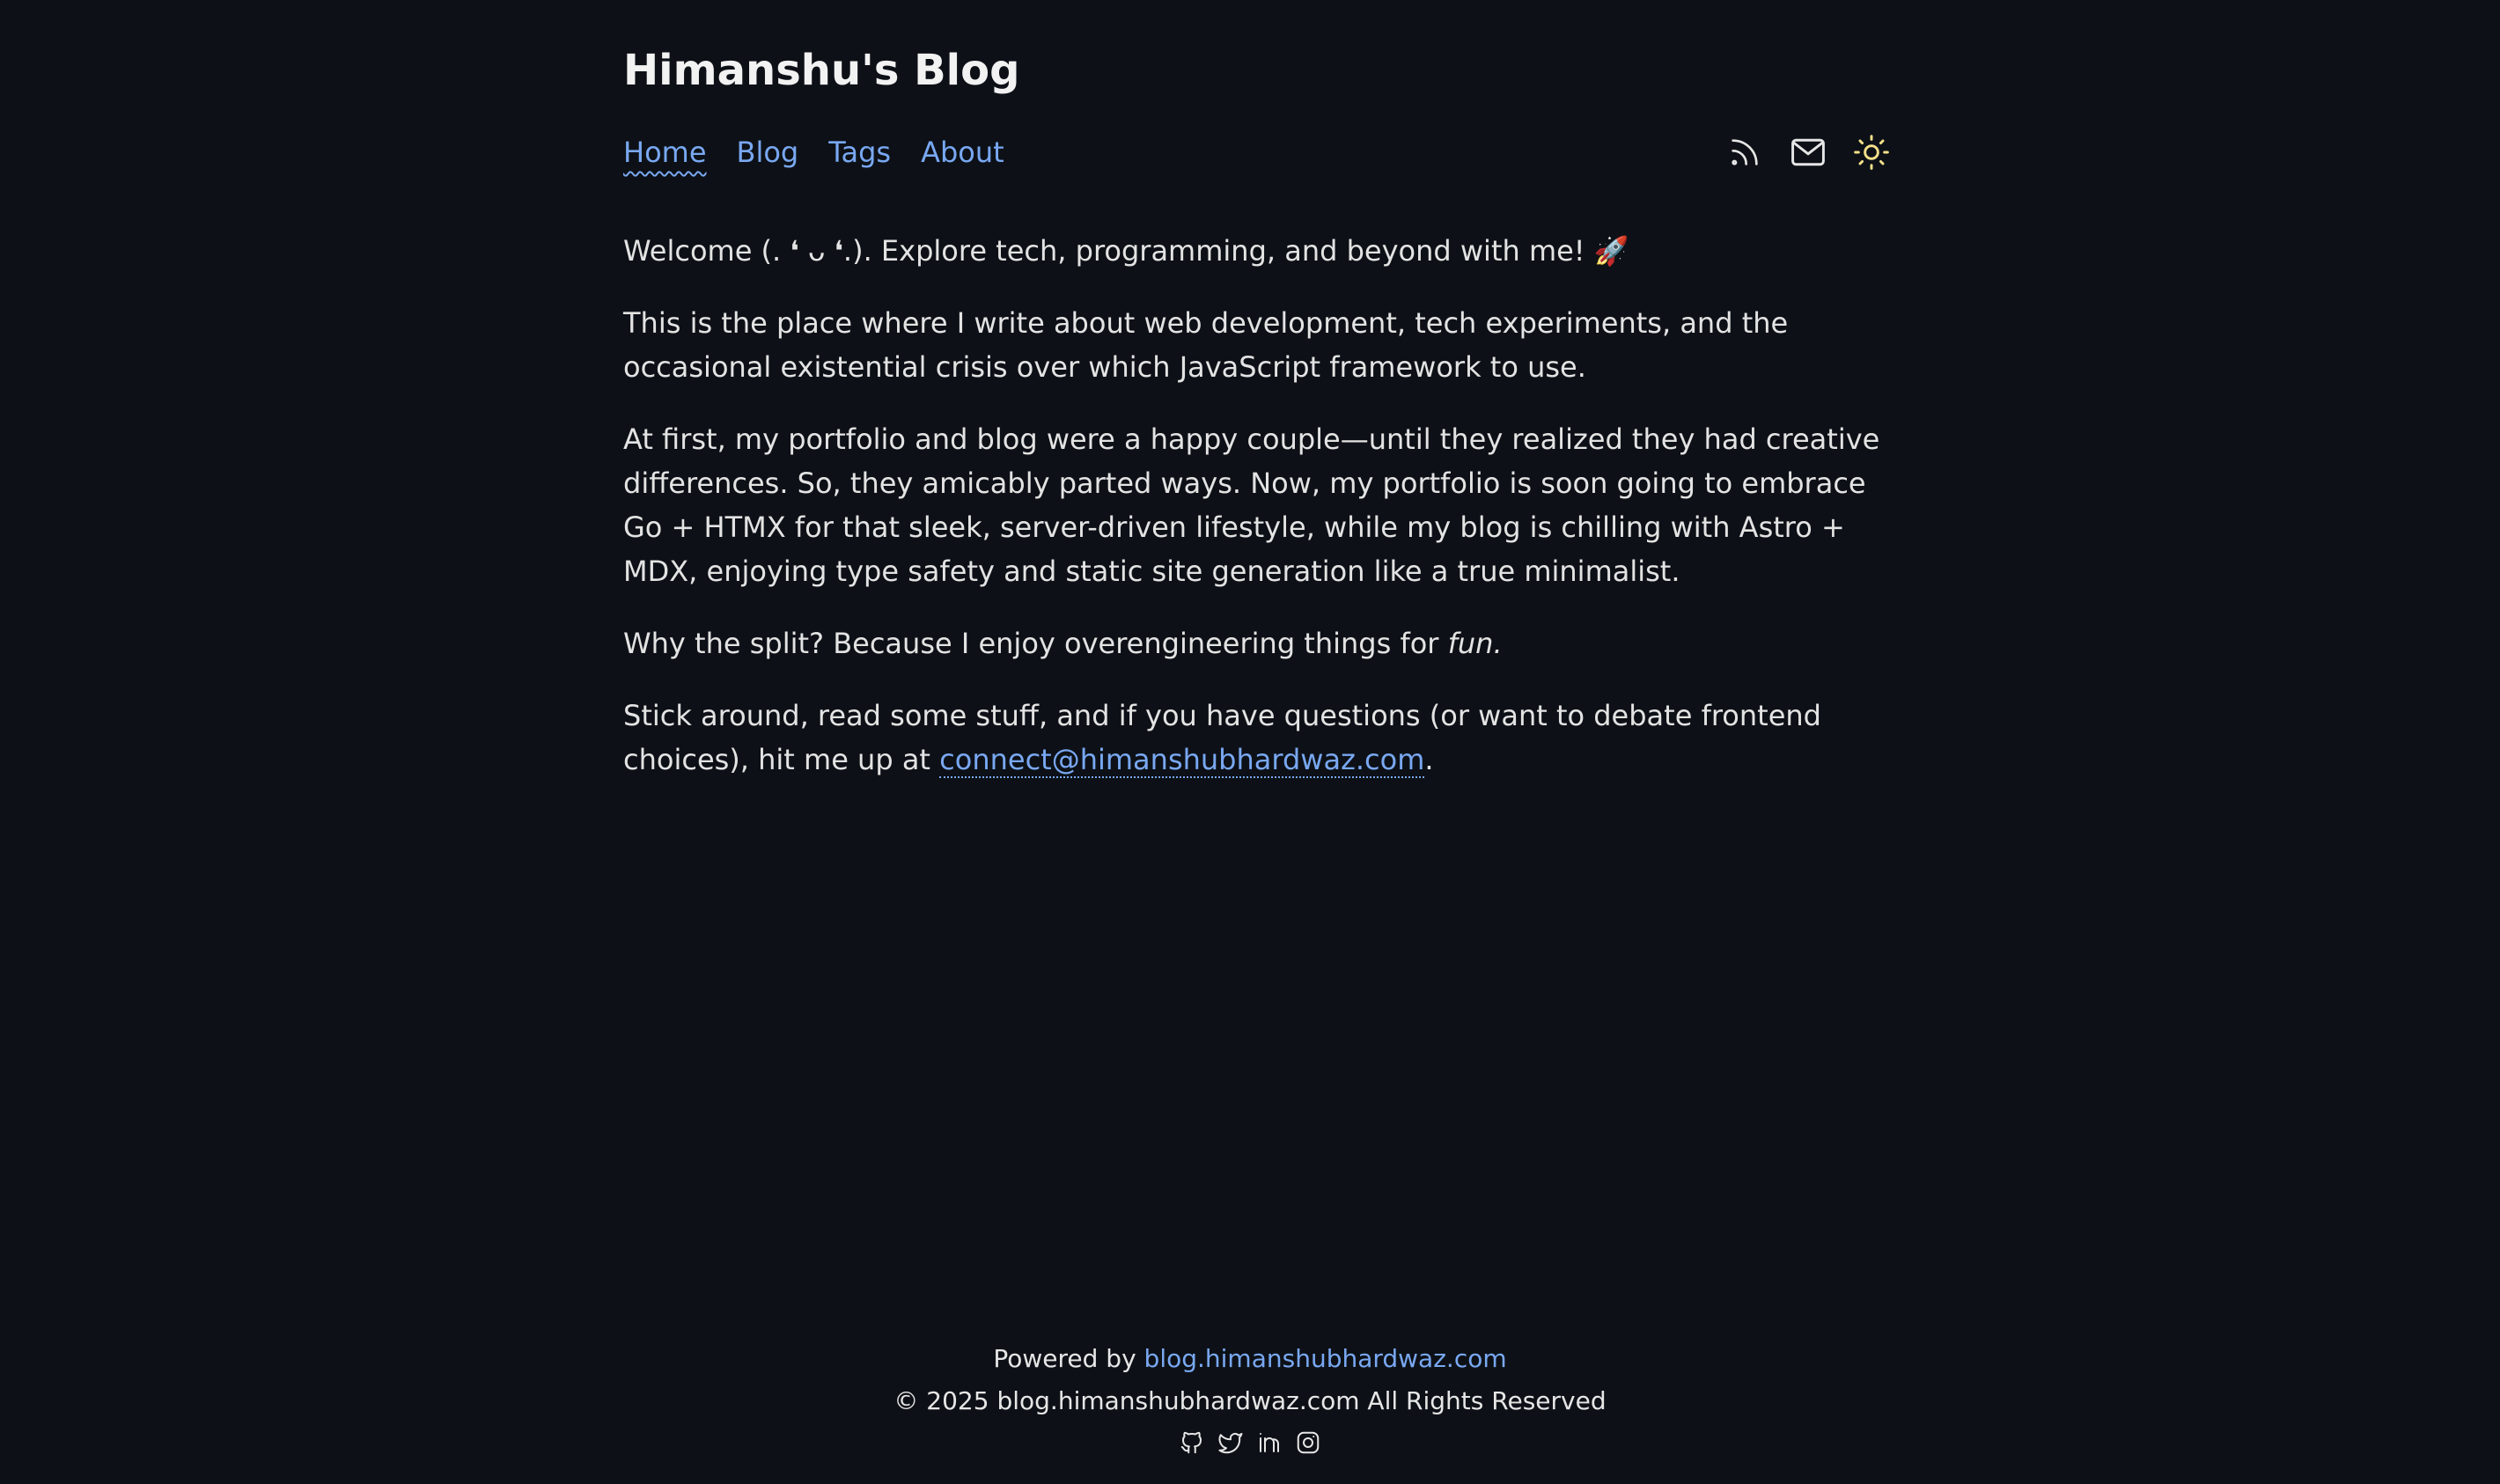  I want to click on sun-icon, so click(1871, 152).